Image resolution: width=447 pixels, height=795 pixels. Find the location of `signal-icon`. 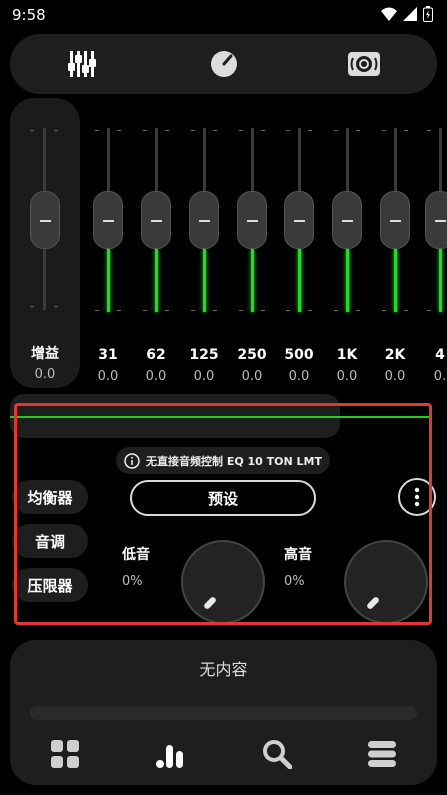

signal-icon is located at coordinates (410, 14).